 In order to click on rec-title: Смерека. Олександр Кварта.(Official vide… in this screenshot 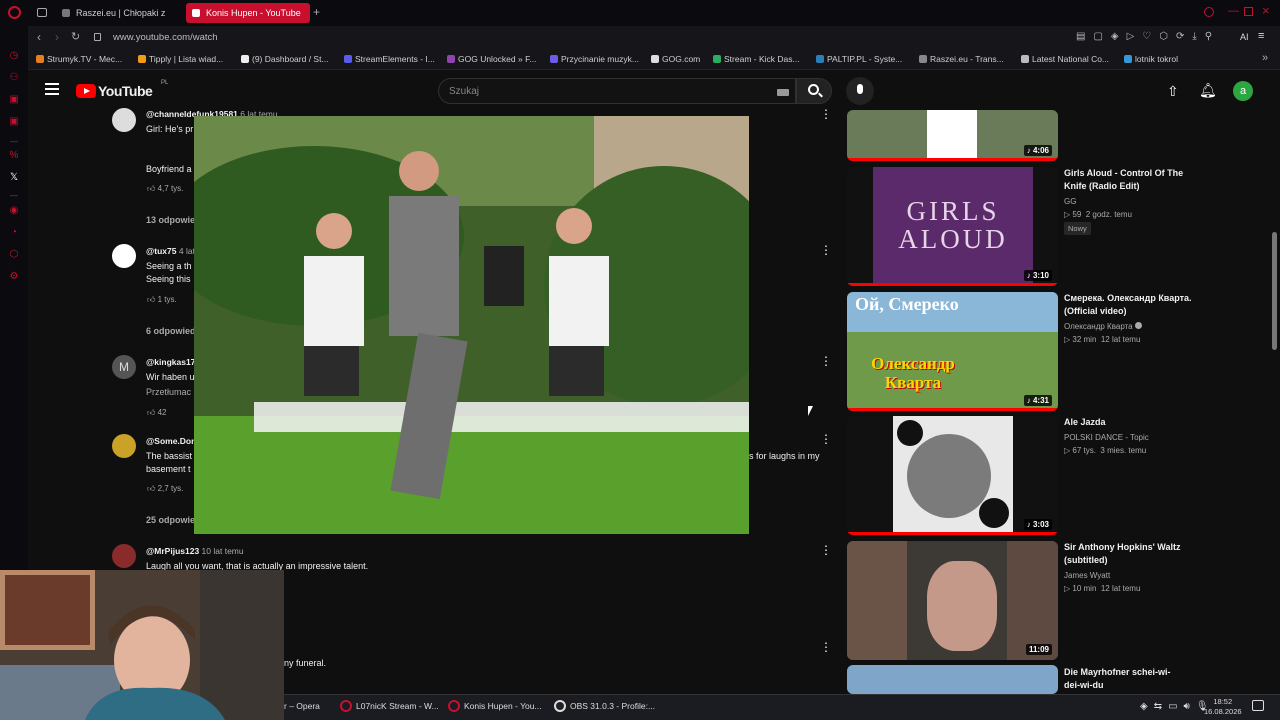, I will do `click(1134, 305)`.